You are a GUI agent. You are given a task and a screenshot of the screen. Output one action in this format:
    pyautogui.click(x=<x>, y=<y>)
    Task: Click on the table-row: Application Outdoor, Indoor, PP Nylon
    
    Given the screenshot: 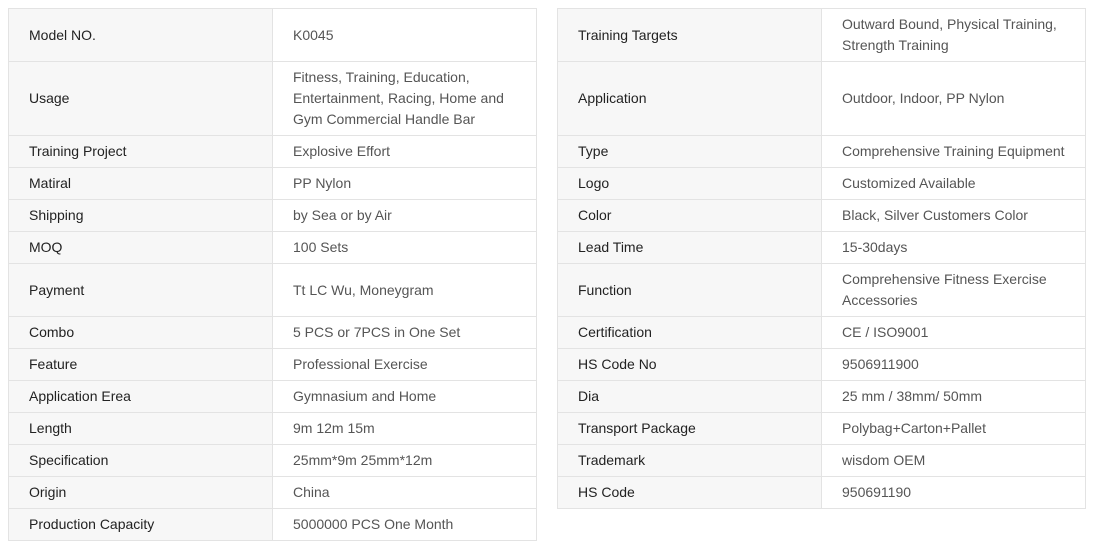 What is the action you would take?
    pyautogui.click(x=821, y=98)
    